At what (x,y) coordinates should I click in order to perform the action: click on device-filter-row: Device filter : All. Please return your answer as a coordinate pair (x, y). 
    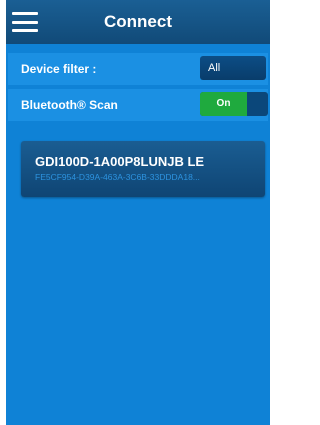
    Looking at the image, I should click on (138, 69).